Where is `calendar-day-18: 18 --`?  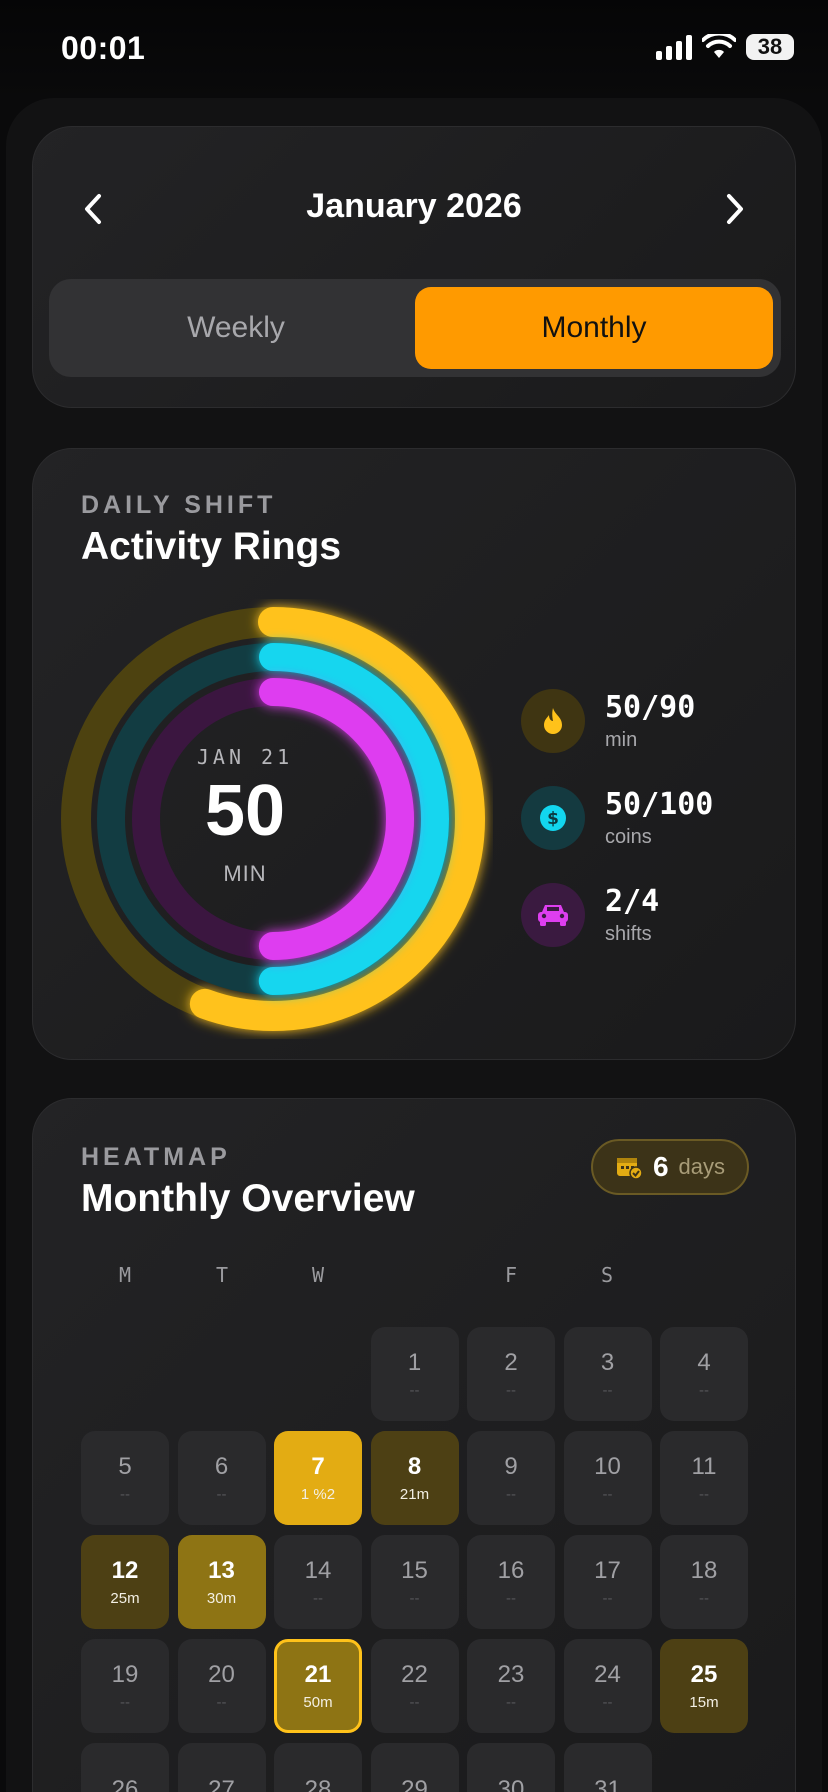
calendar-day-18: 18 -- is located at coordinates (704, 1582).